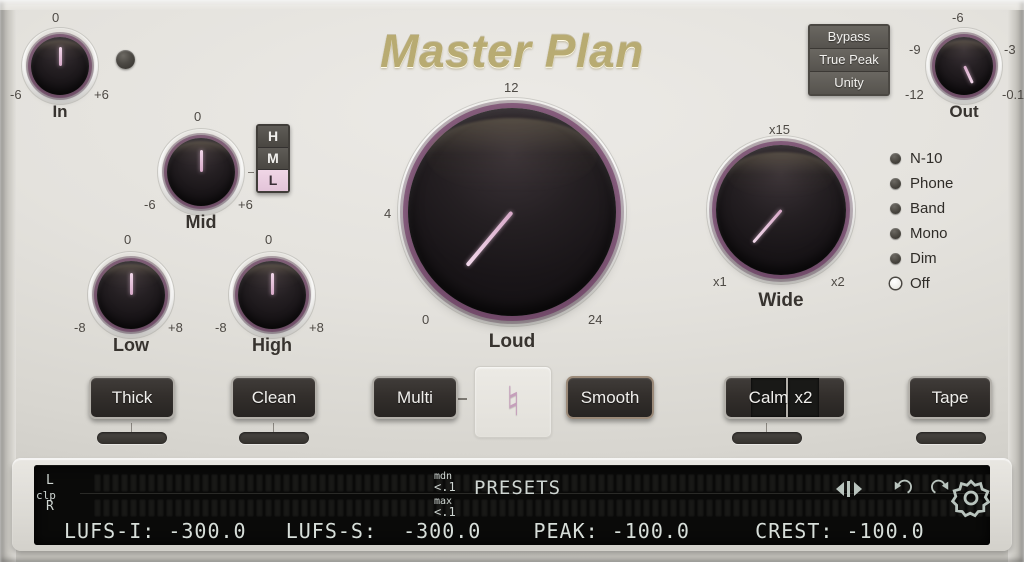 The image size is (1024, 562). What do you see at coordinates (970, 498) in the screenshot?
I see `gear-icon` at bounding box center [970, 498].